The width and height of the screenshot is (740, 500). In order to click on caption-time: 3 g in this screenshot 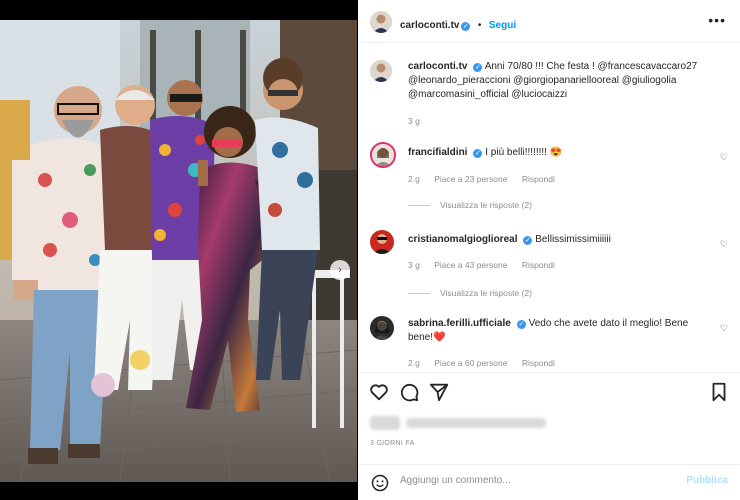, I will do `click(420, 121)`.